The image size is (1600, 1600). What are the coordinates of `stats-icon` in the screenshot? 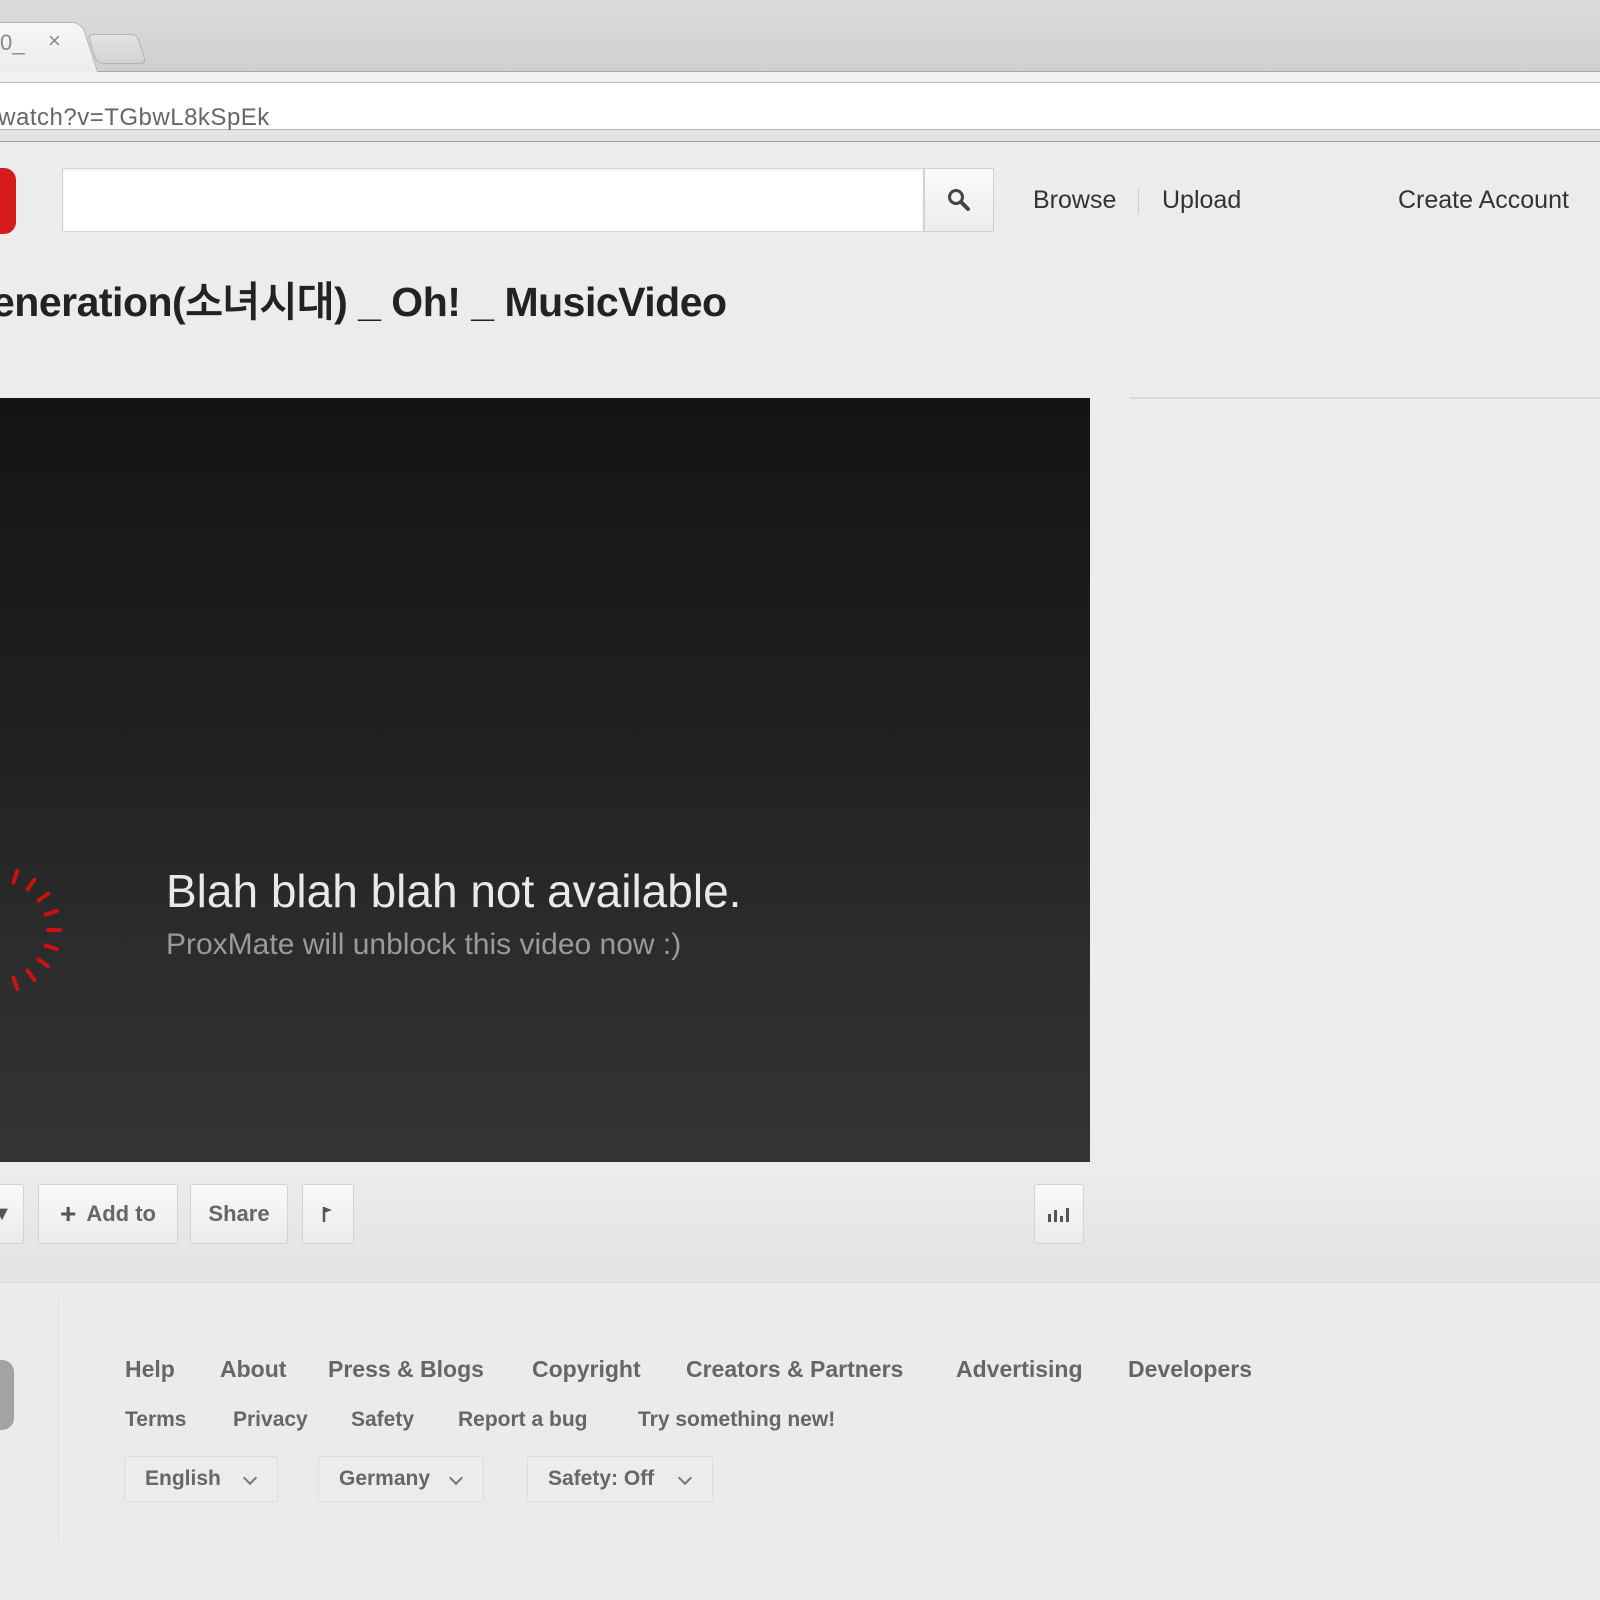 It's located at (1058, 1215).